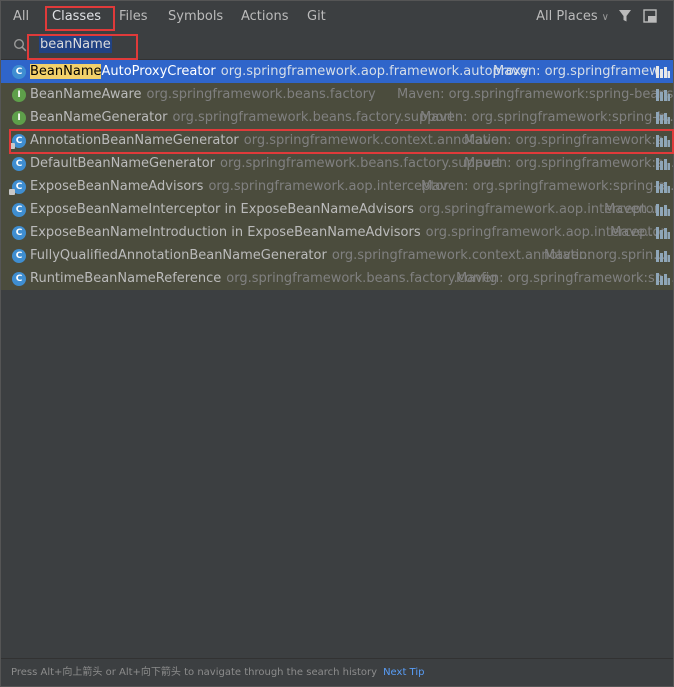 This screenshot has height=687, width=674. Describe the element at coordinates (133, 16) in the screenshot. I see `tab-files: Files` at that location.